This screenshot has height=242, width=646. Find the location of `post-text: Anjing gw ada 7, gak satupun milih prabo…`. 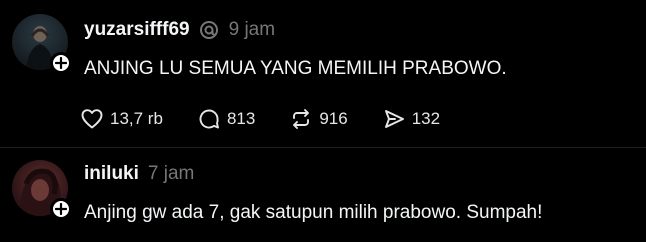

post-text: Anjing gw ada 7, gak satupun milih prabo… is located at coordinates (313, 212).